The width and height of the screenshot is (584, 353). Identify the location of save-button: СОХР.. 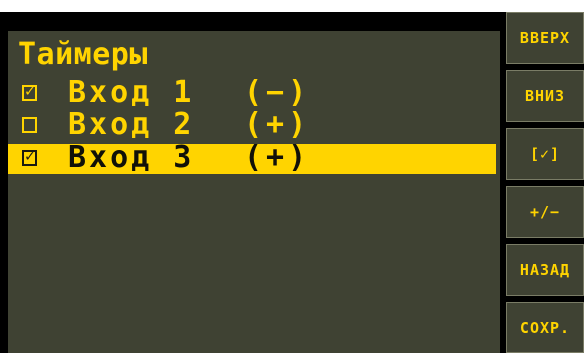
(545, 327).